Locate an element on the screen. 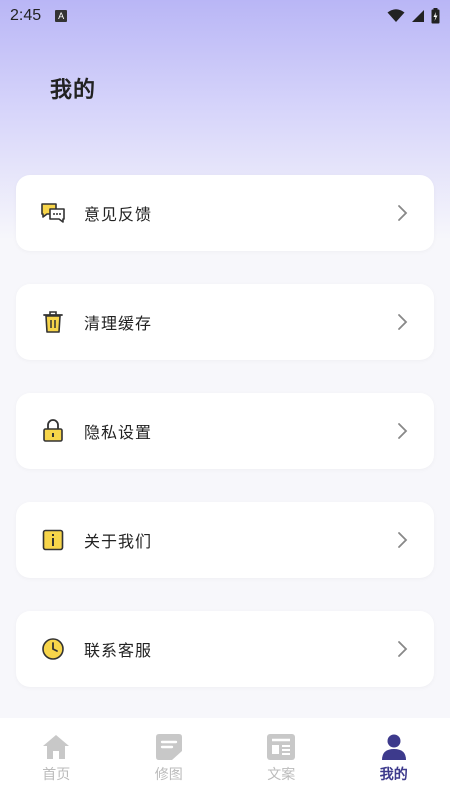 The width and height of the screenshot is (450, 800). status-time: 2:45 is located at coordinates (26, 15).